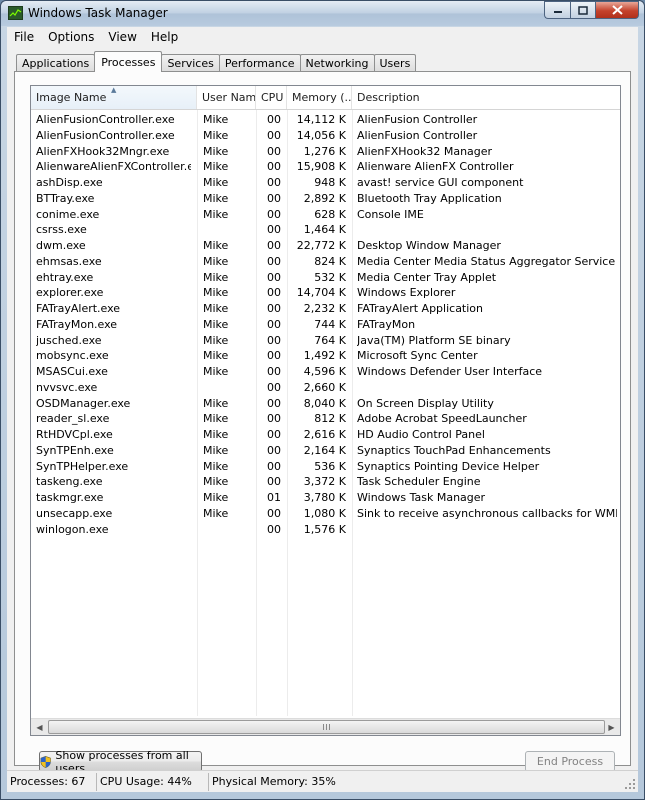  What do you see at coordinates (557, 10) in the screenshot?
I see `minimize-button` at bounding box center [557, 10].